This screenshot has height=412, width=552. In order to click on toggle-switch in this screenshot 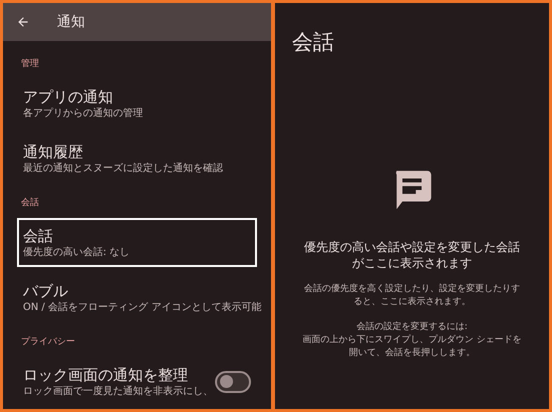, I will do `click(233, 381)`.